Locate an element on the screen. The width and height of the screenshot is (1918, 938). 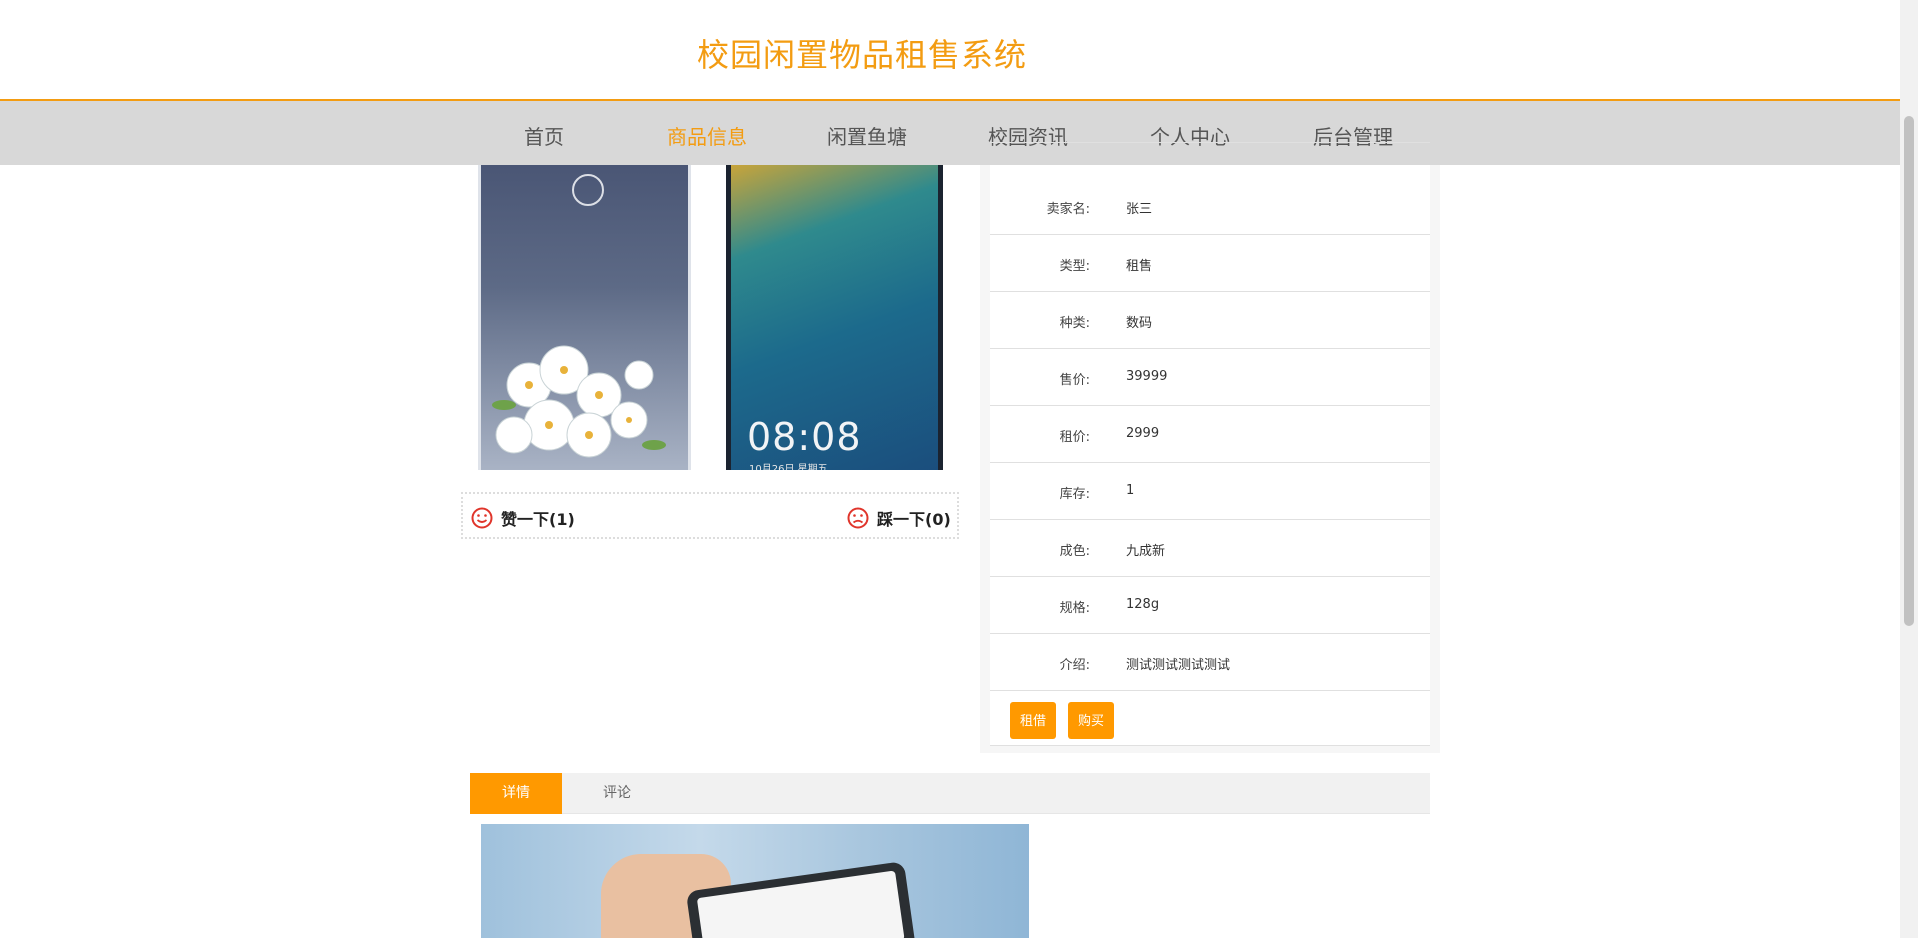
info-value: 租售 is located at coordinates (1139, 266).